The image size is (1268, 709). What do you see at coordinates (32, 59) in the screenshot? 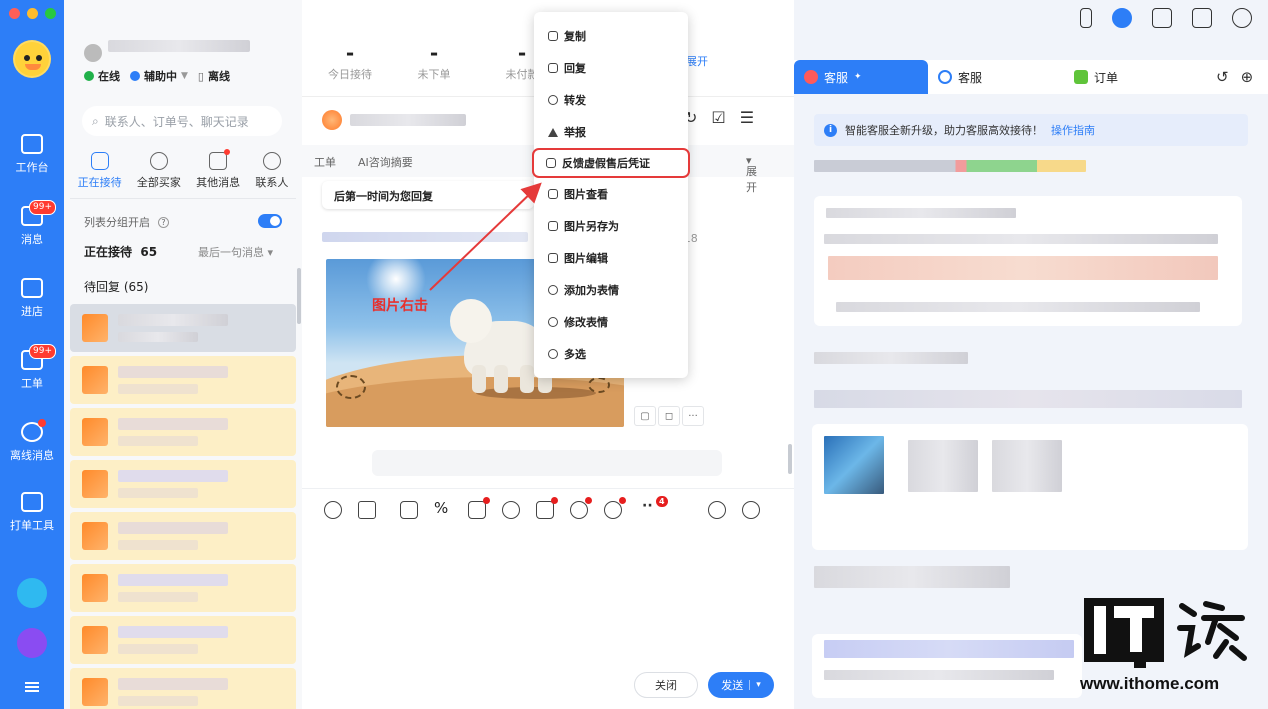
I see `app-logo` at bounding box center [32, 59].